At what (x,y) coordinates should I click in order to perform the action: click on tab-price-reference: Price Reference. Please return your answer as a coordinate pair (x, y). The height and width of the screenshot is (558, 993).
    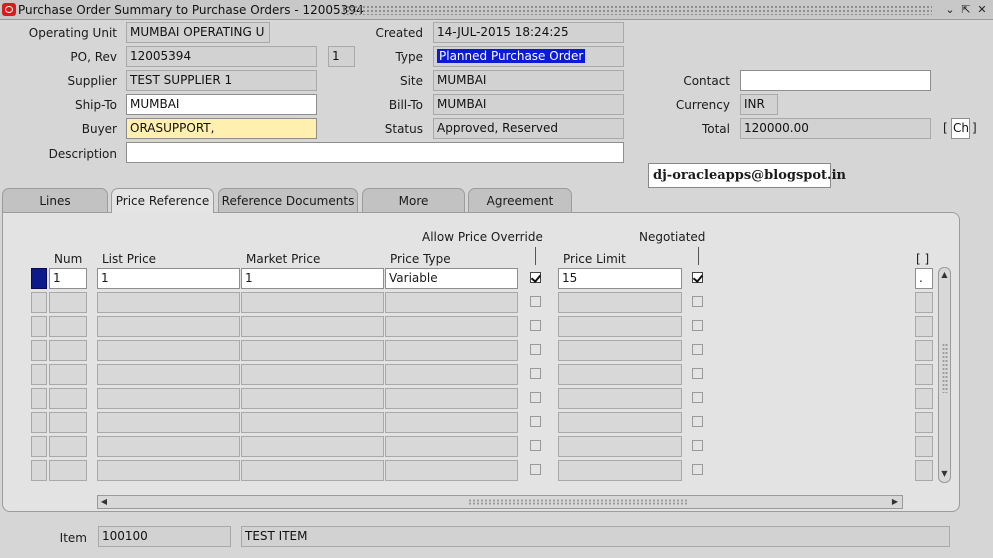
    Looking at the image, I should click on (162, 200).